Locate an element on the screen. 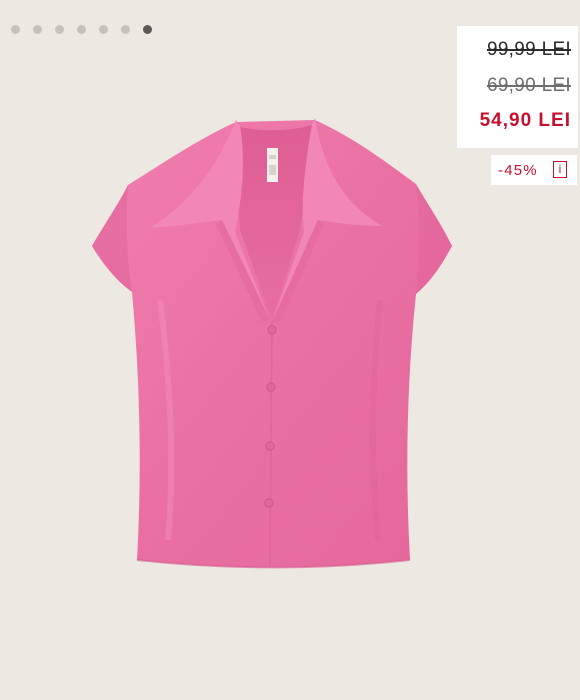 Image resolution: width=580 pixels, height=700 pixels. discount-badge: -45% i is located at coordinates (534, 170).